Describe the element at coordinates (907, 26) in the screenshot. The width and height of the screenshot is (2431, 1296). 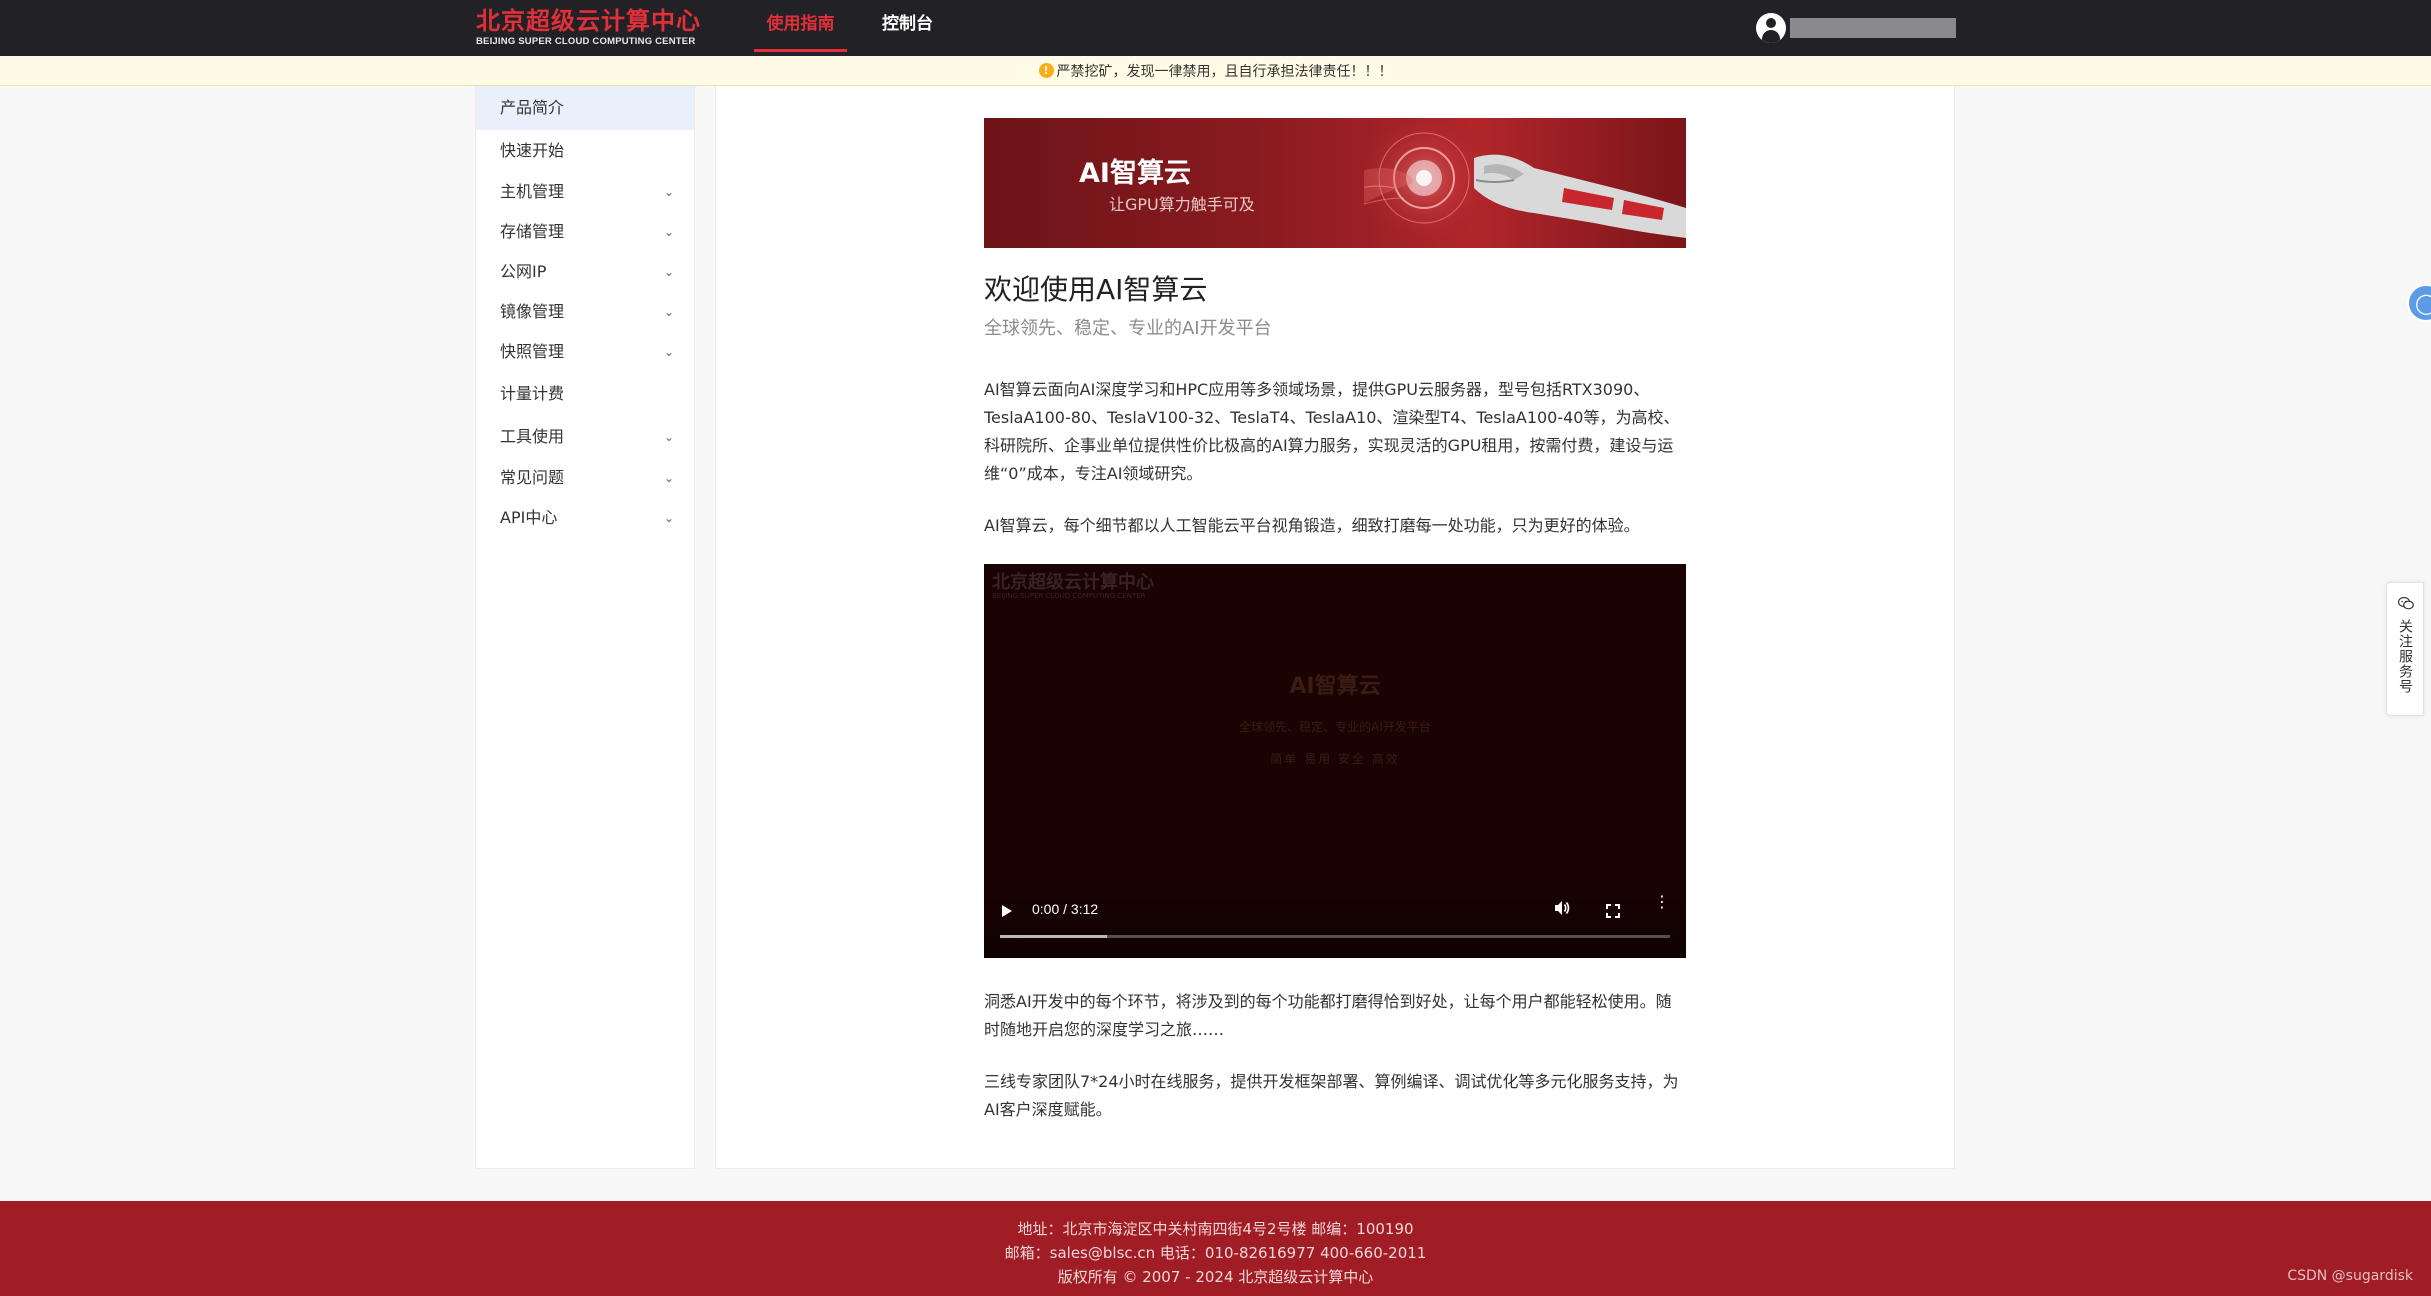
I see `tab-console: 控制台` at that location.